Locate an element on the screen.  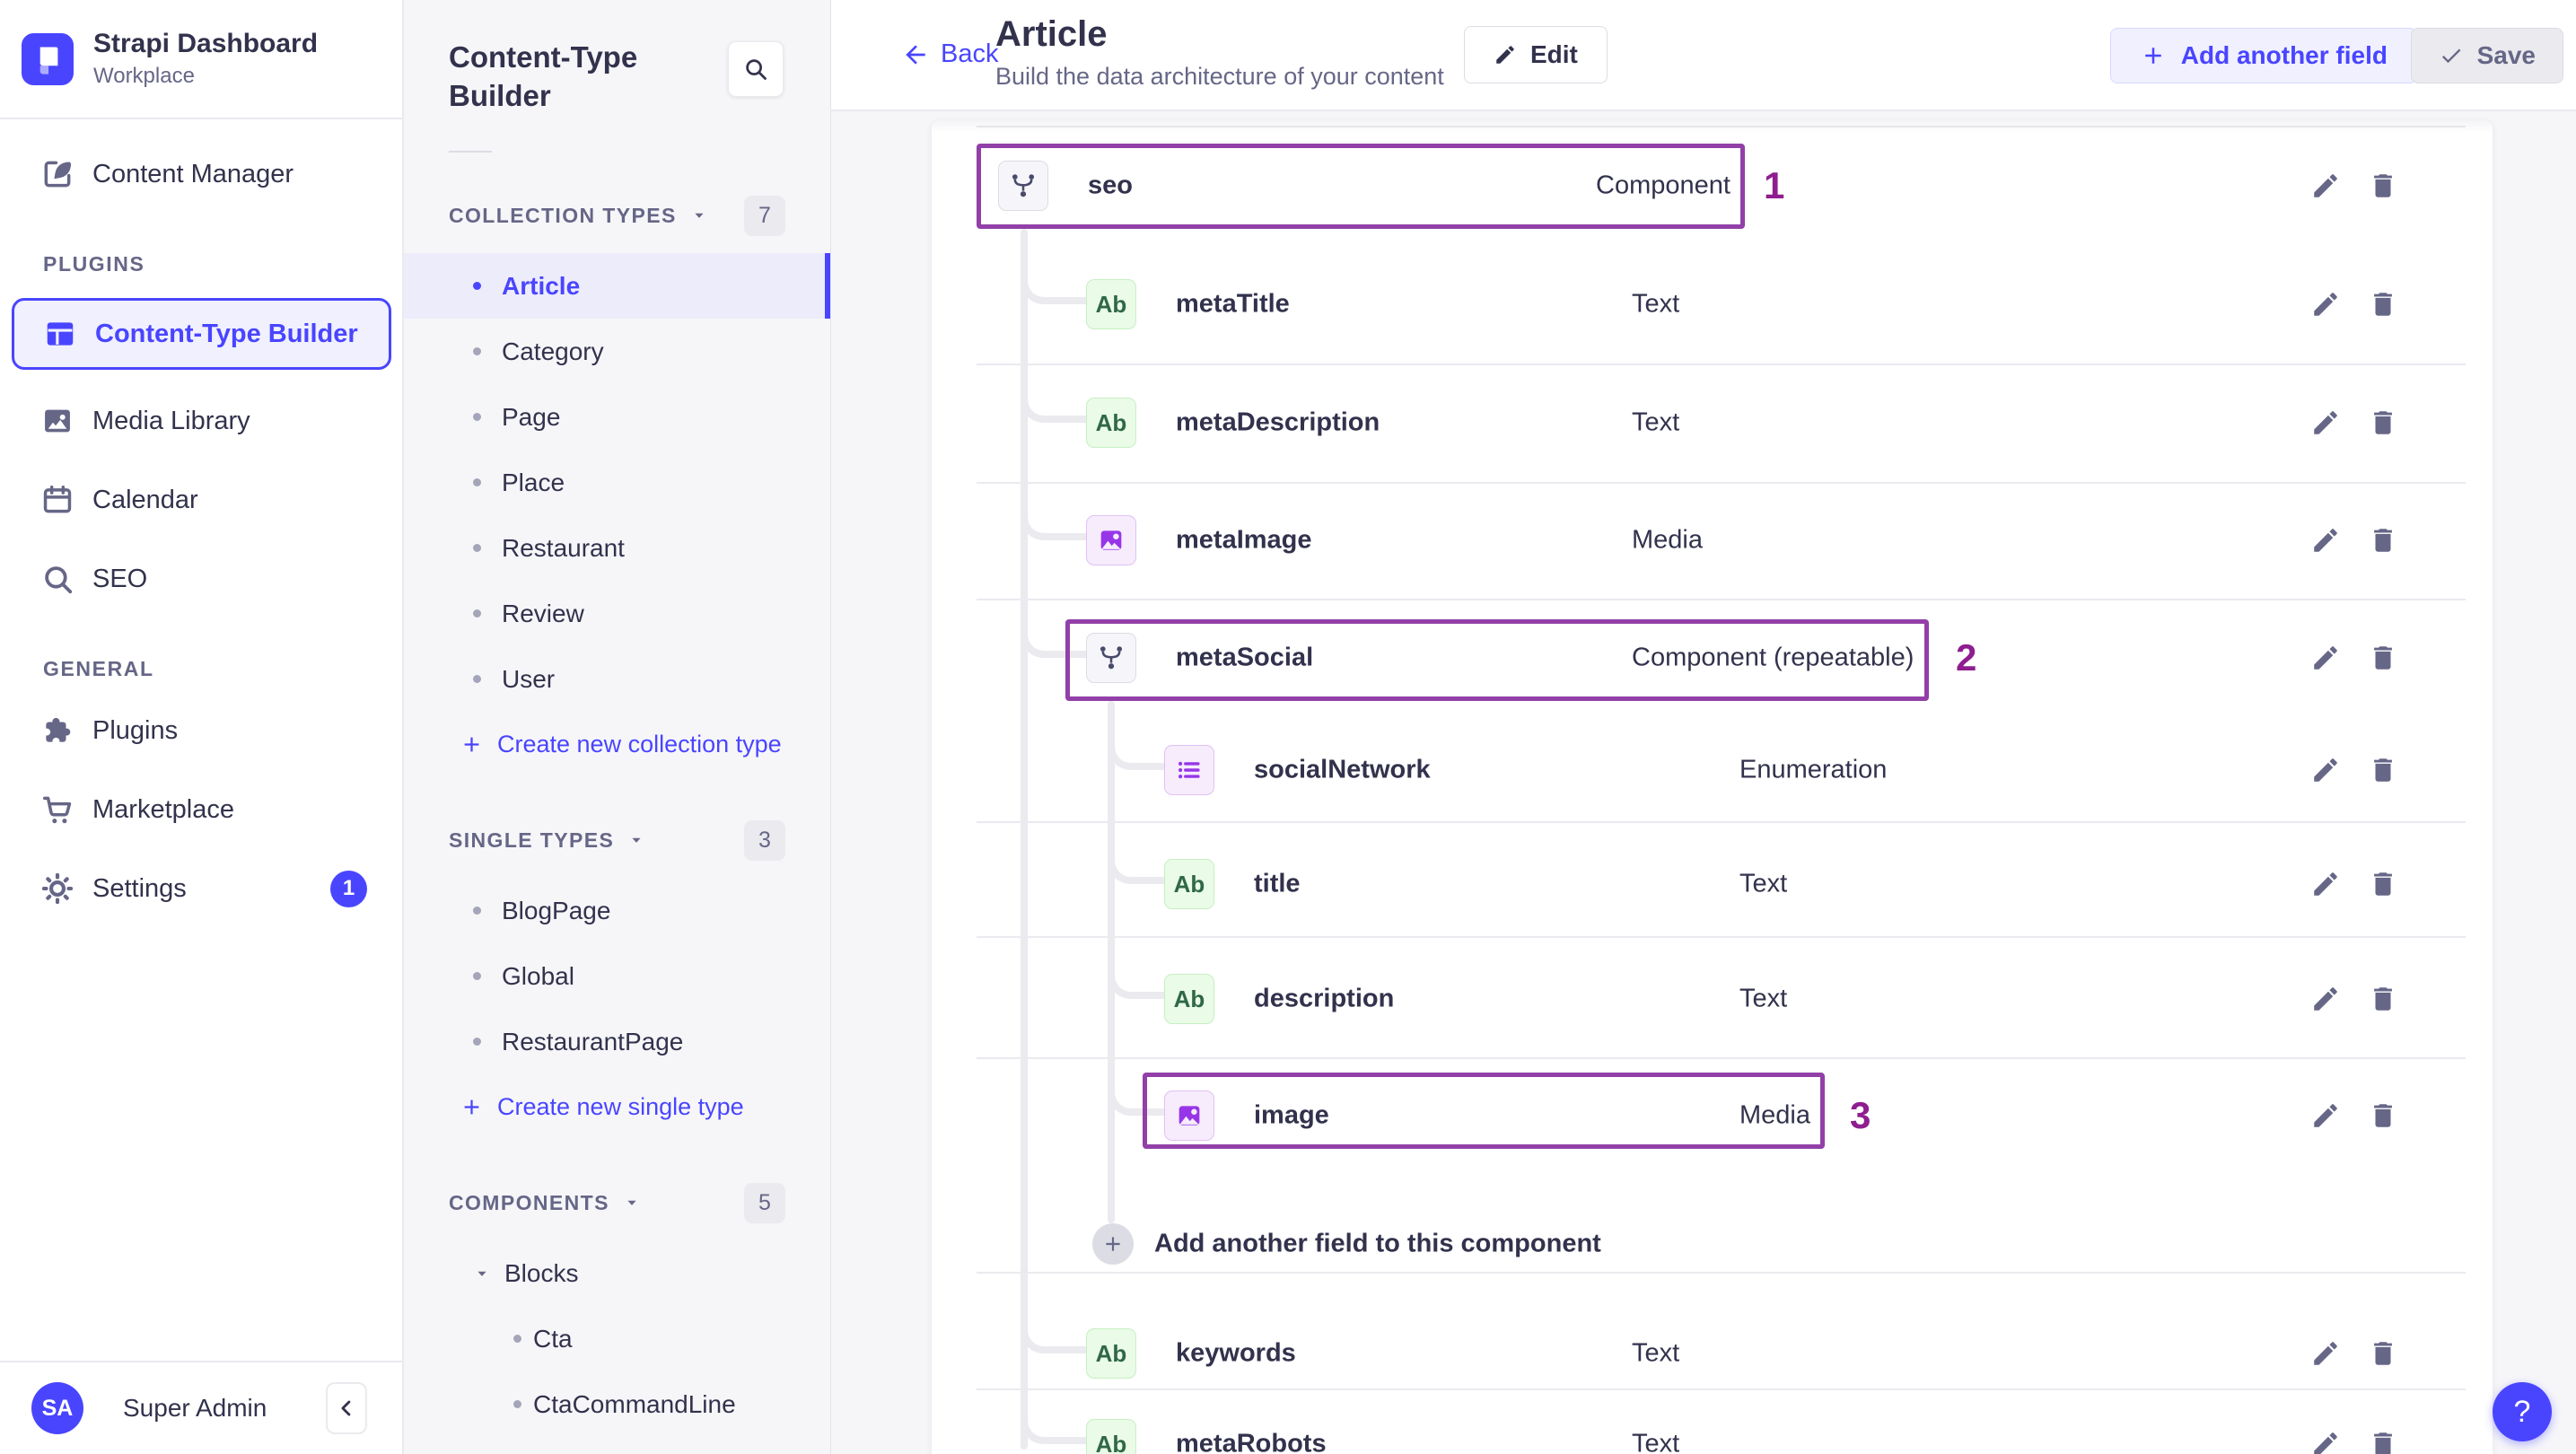
component-group-blocks: Blocks is located at coordinates (617, 1273).